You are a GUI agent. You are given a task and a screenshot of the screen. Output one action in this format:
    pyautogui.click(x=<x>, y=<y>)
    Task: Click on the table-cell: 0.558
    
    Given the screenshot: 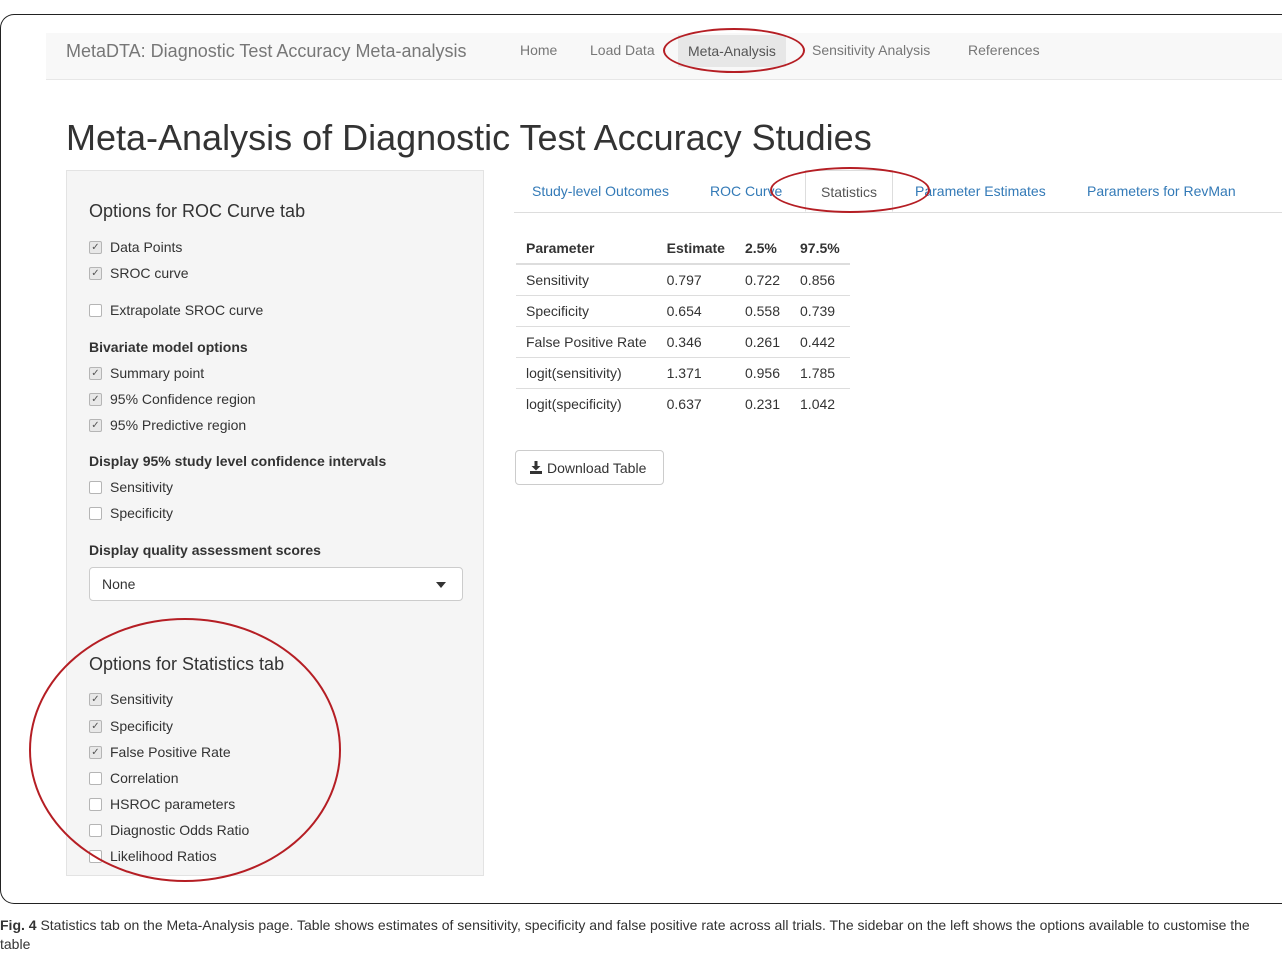 What is the action you would take?
    pyautogui.click(x=762, y=311)
    